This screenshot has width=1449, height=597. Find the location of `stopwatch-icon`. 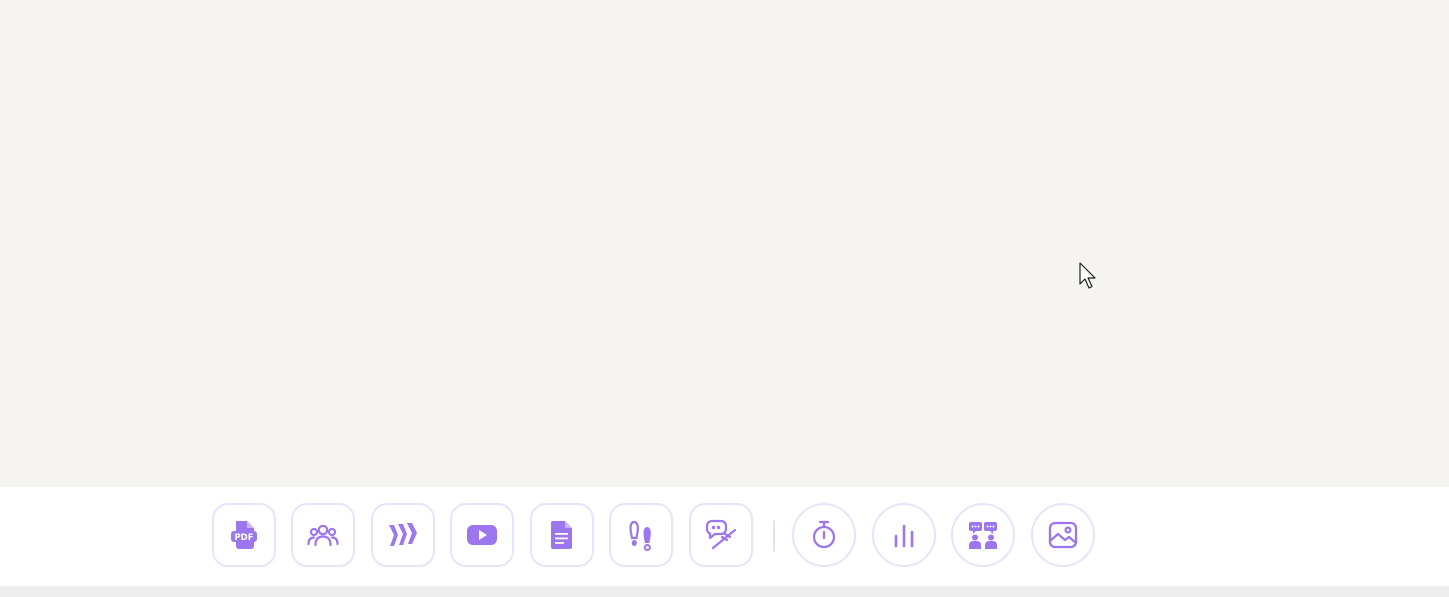

stopwatch-icon is located at coordinates (824, 534).